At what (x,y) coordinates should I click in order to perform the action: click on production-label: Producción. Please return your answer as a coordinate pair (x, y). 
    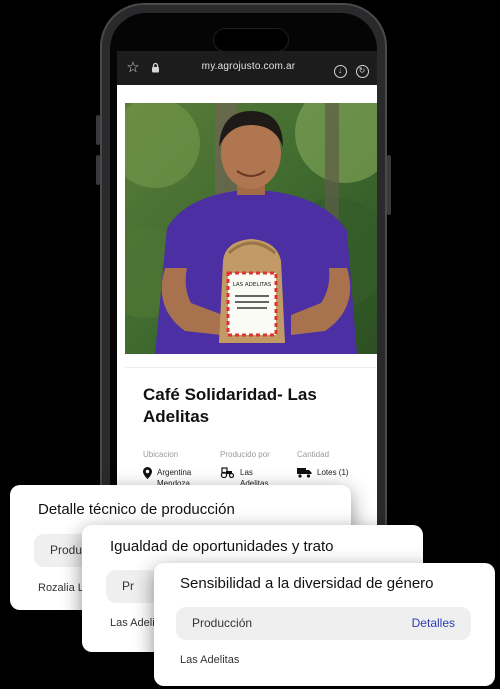
    Looking at the image, I should click on (222, 623).